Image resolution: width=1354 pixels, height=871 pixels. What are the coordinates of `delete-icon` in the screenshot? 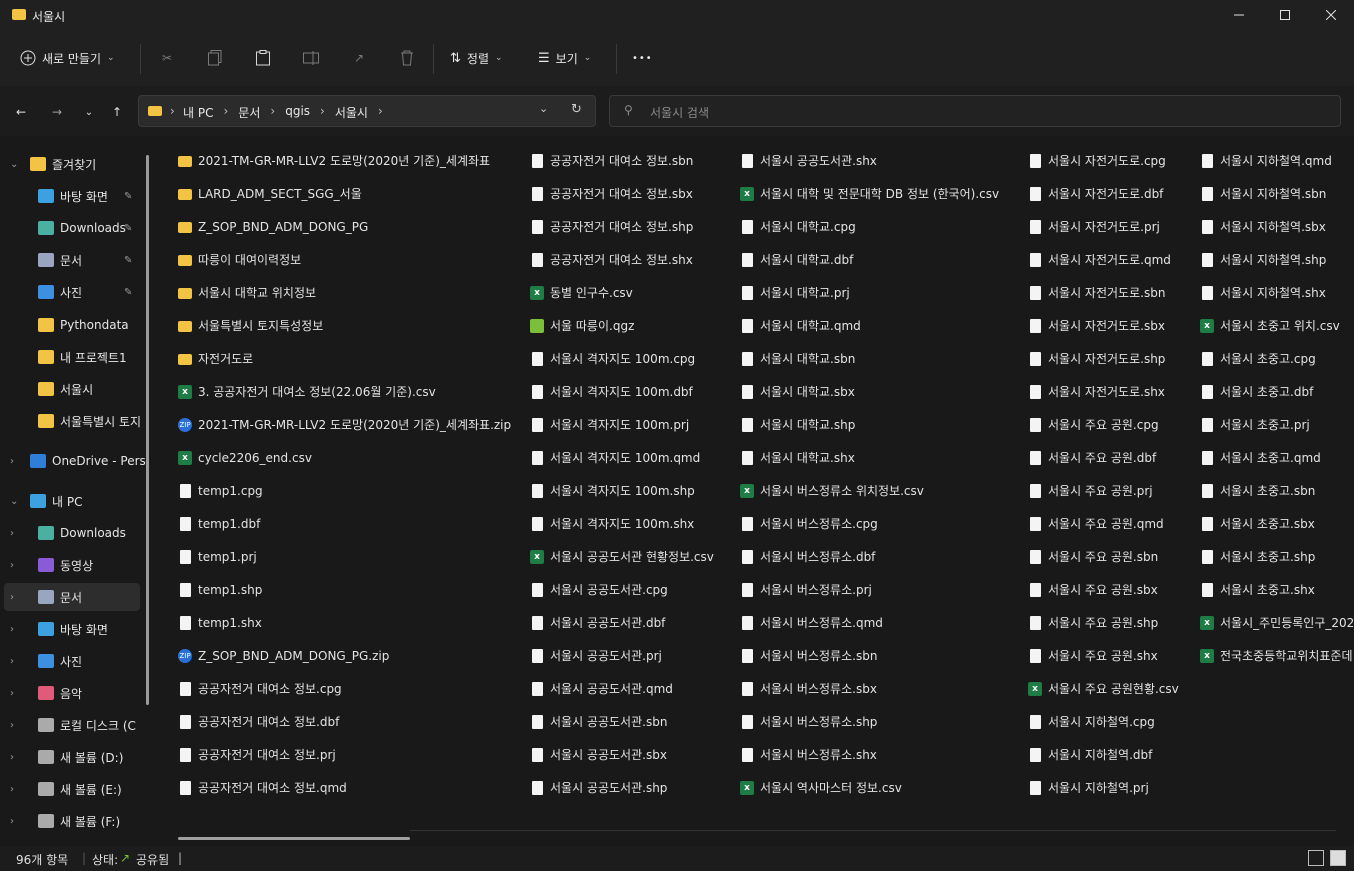 It's located at (407, 58).